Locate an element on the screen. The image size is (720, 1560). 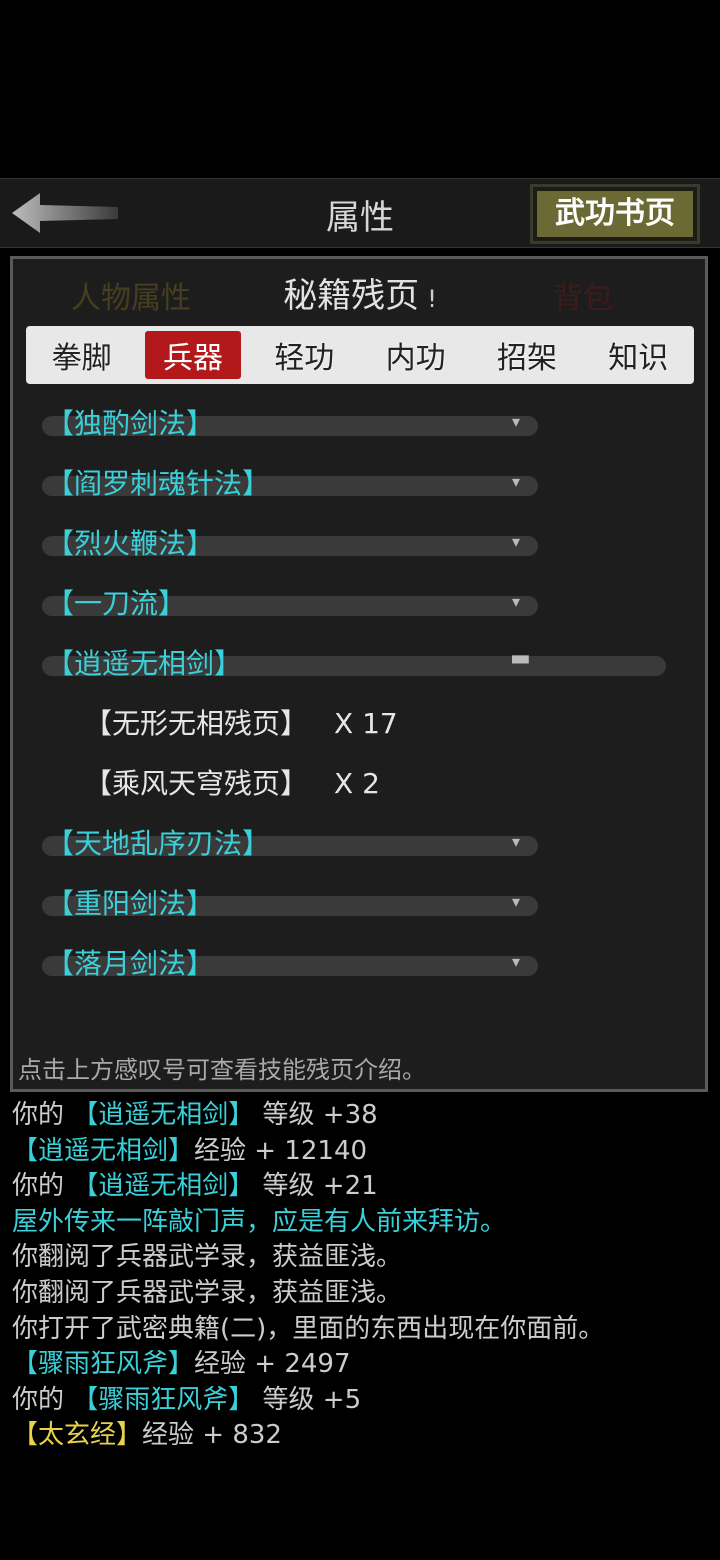
modal-title: 秘籍残页! is located at coordinates (360, 292).